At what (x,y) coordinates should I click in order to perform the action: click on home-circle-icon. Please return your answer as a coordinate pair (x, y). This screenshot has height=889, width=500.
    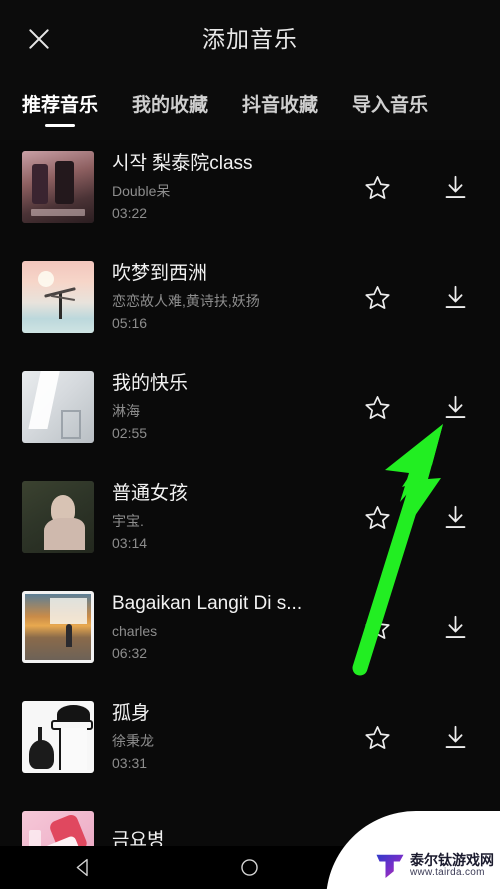
    Looking at the image, I should click on (250, 867).